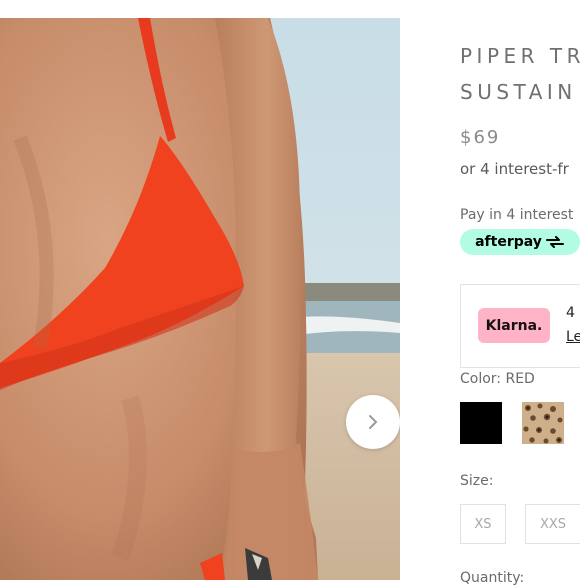  What do you see at coordinates (518, 92) in the screenshot?
I see `product-title-line2: SUSTAIN` at bounding box center [518, 92].